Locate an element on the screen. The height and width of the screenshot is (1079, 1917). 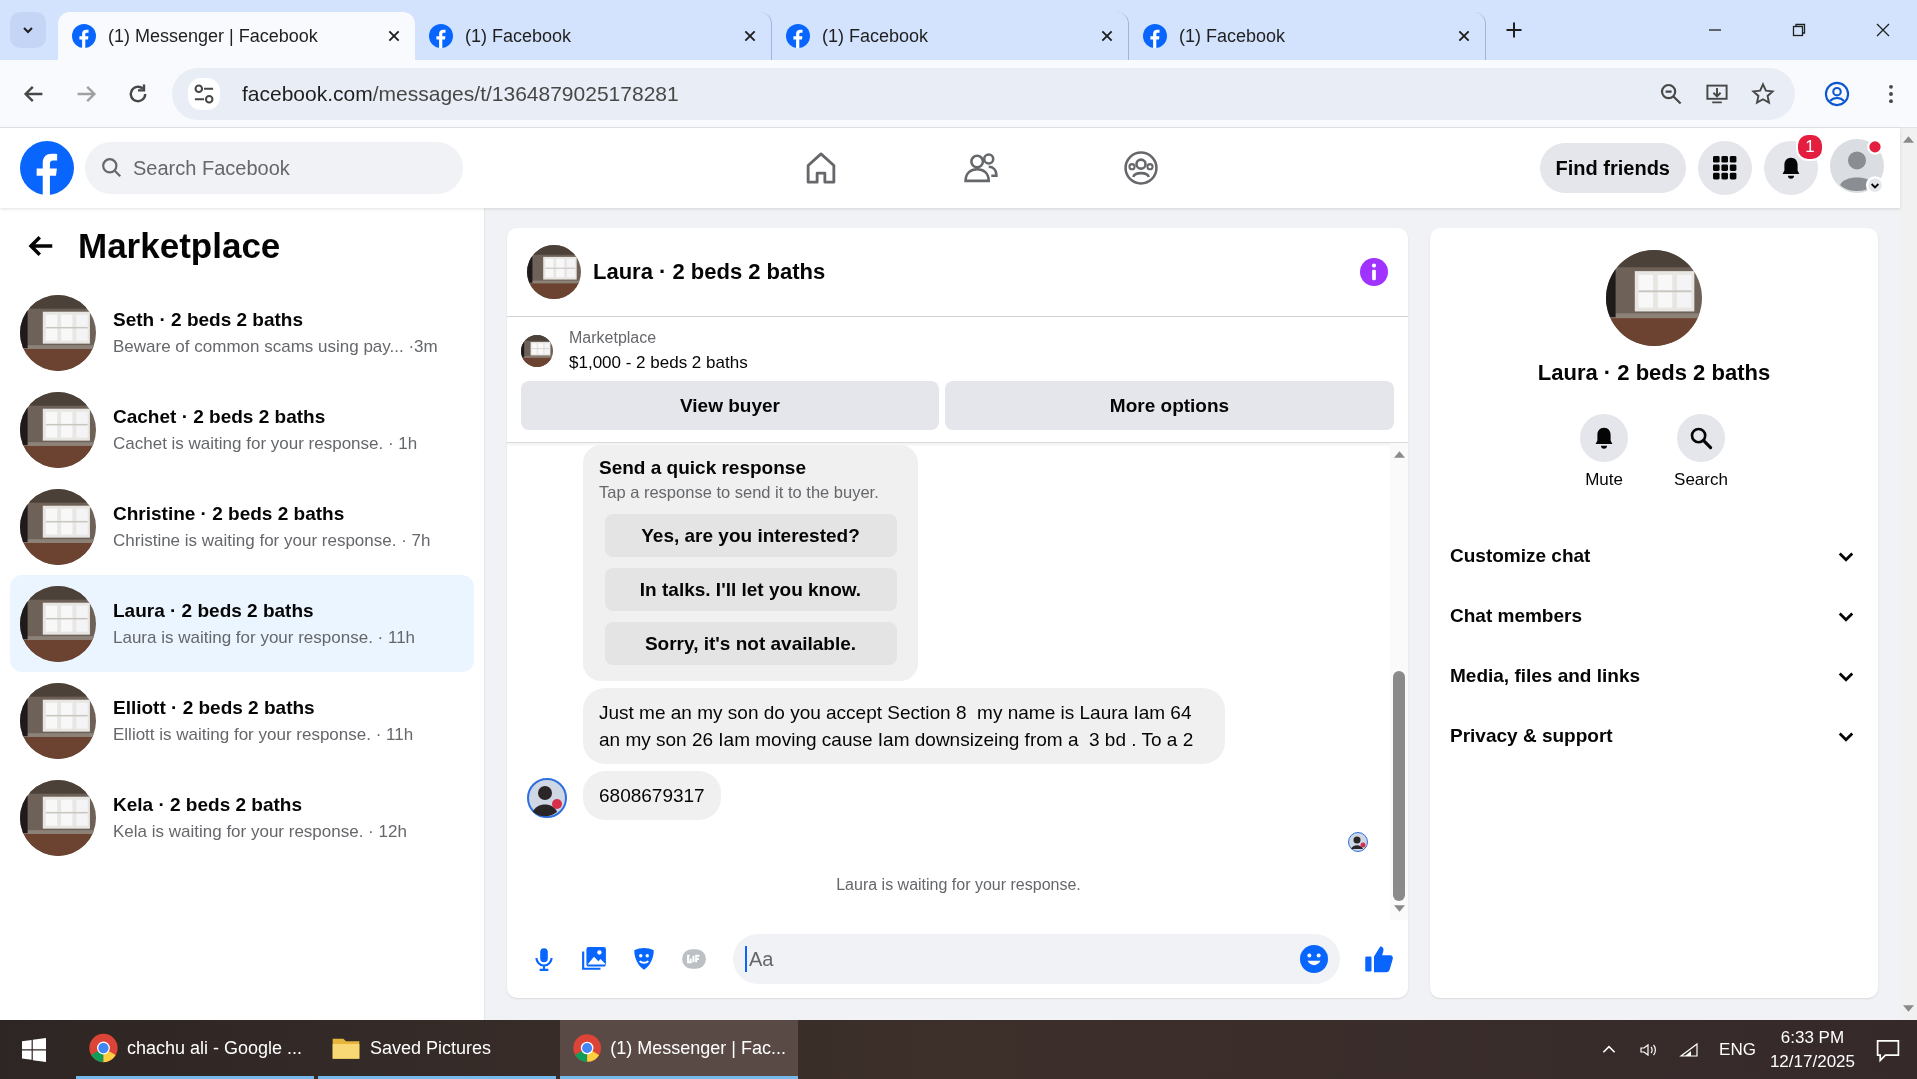
conversation-name: Kela · 2 beds 2 baths is located at coordinates (208, 804).